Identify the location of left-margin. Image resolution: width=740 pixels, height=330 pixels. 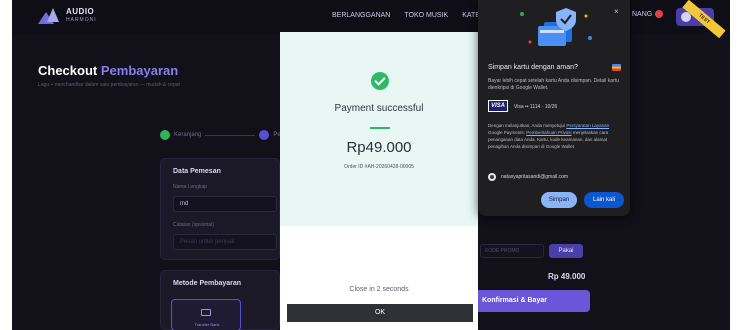
(6, 165).